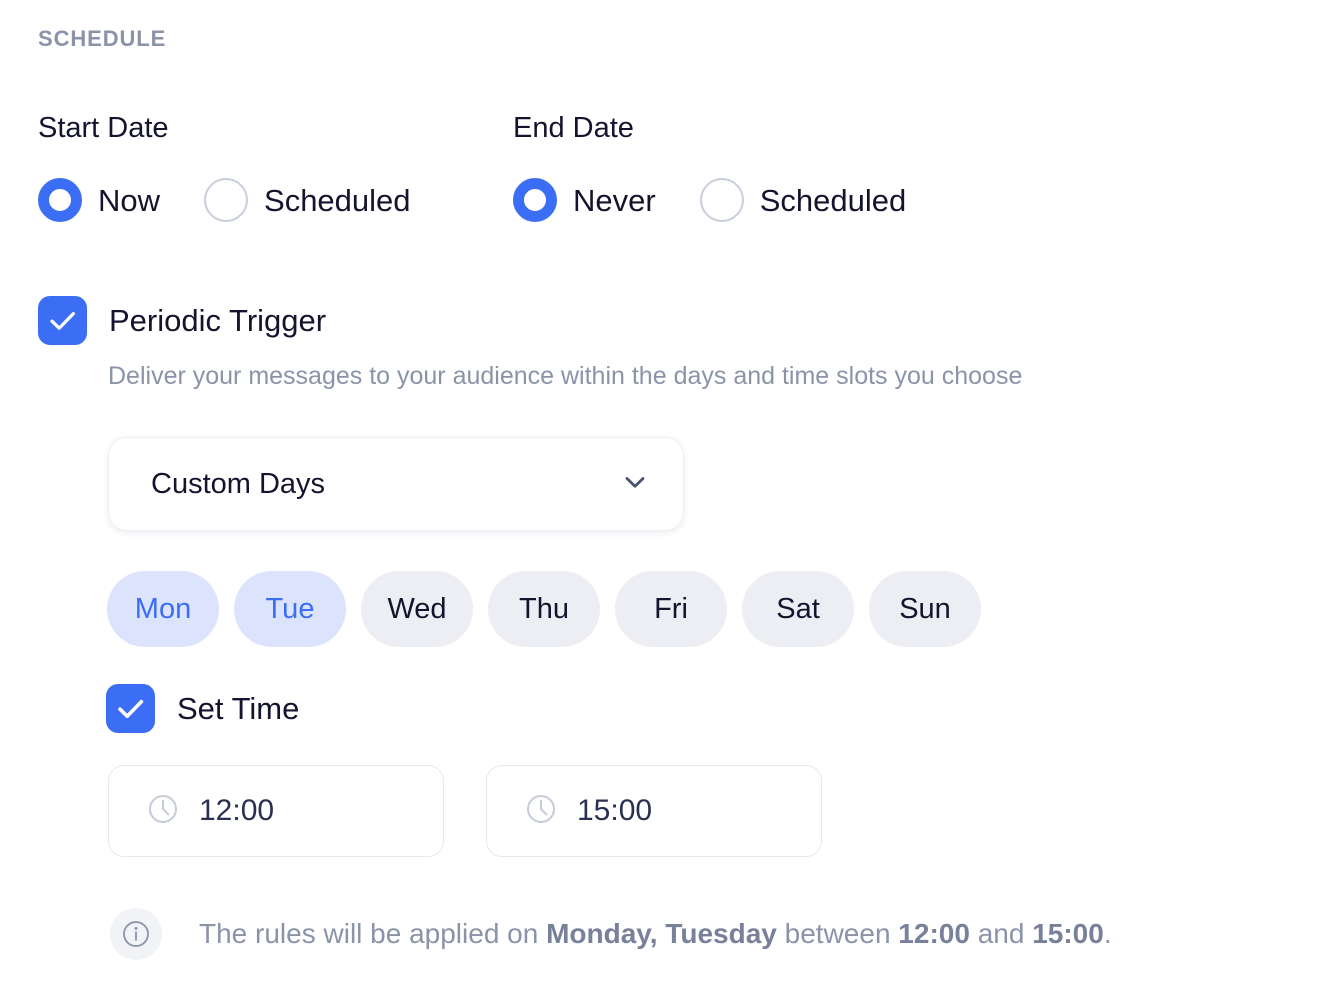 The height and width of the screenshot is (984, 1322). I want to click on day-pill-group: Mon Tue Wed Thu Fri Sat Sun, so click(544, 609).